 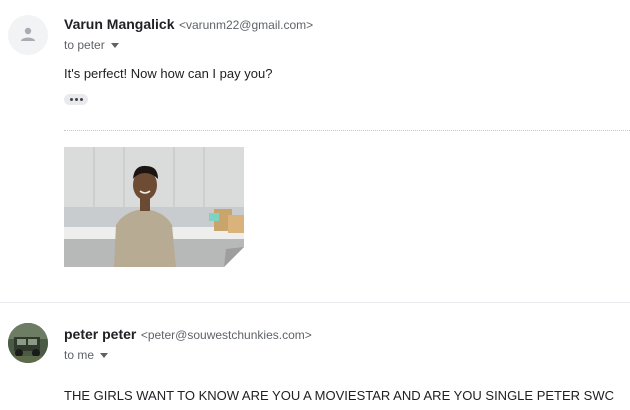 What do you see at coordinates (100, 334) in the screenshot?
I see `sender-name: peter peter` at bounding box center [100, 334].